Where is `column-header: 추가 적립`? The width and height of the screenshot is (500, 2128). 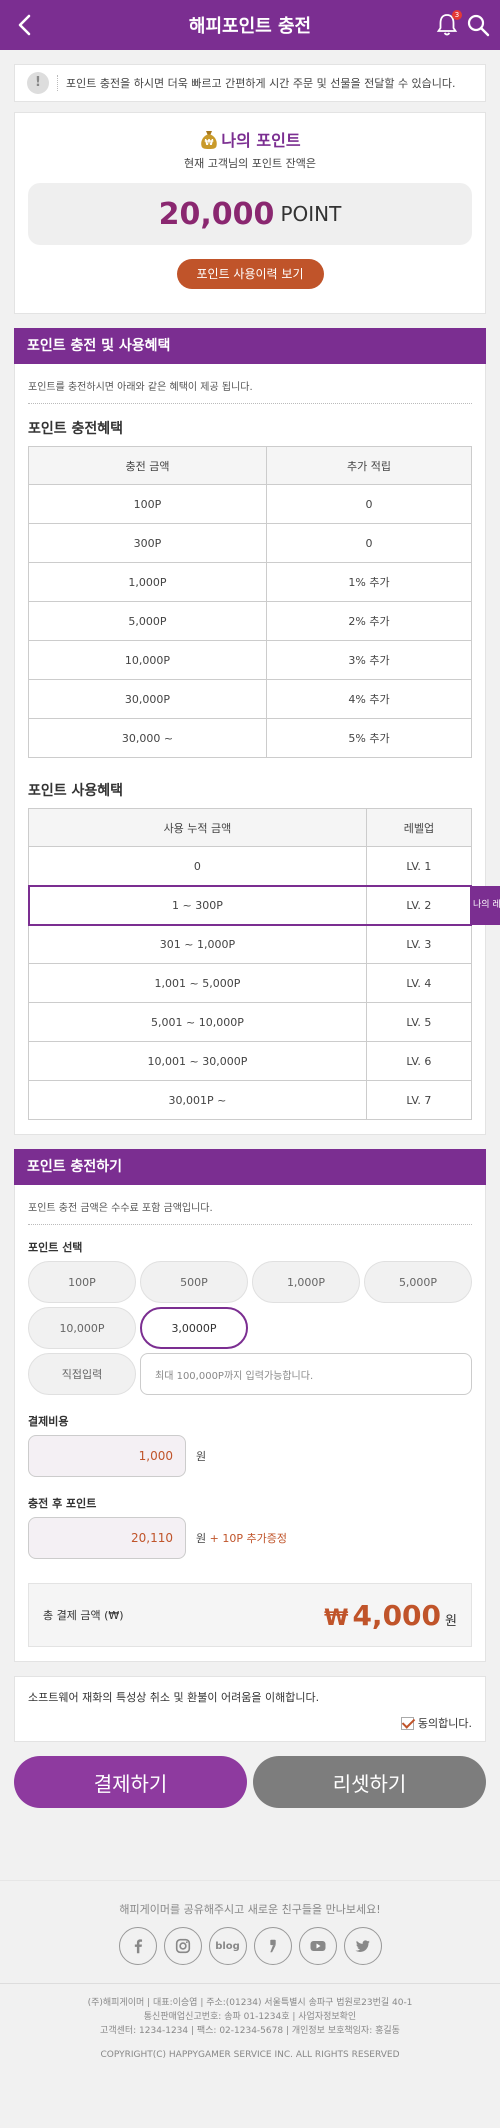
column-header: 추가 적립 is located at coordinates (369, 465).